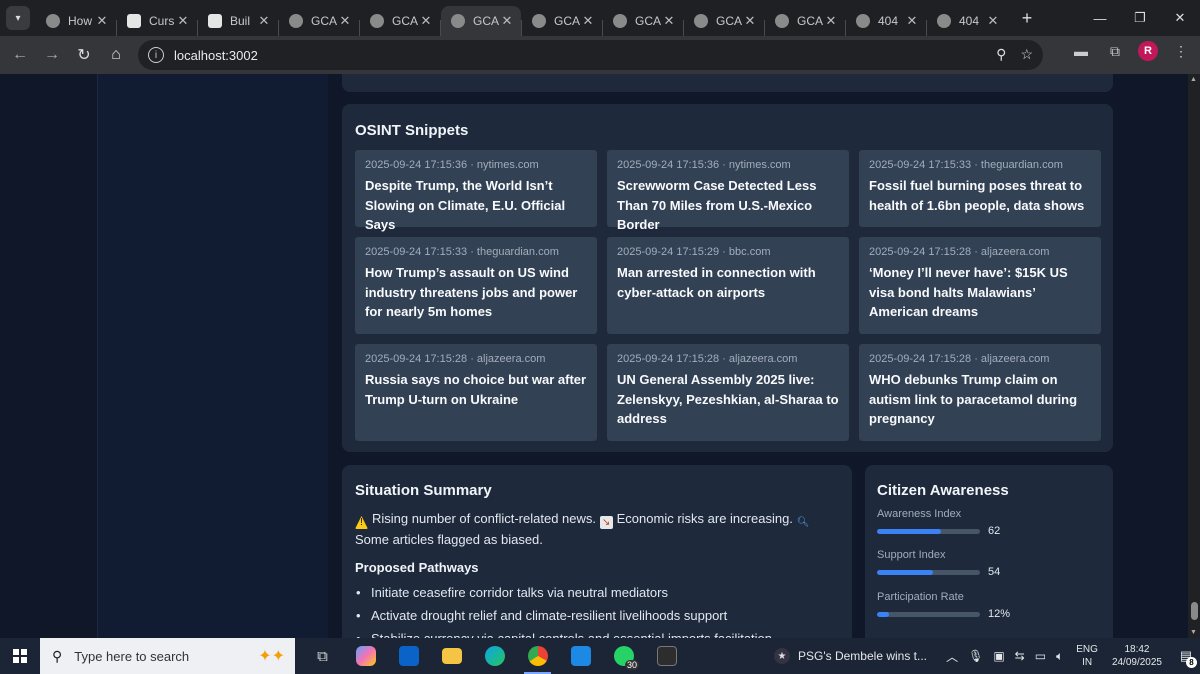 This screenshot has width=1200, height=674. Describe the element at coordinates (84, 55) in the screenshot. I see `reload-icon: ↻` at that location.